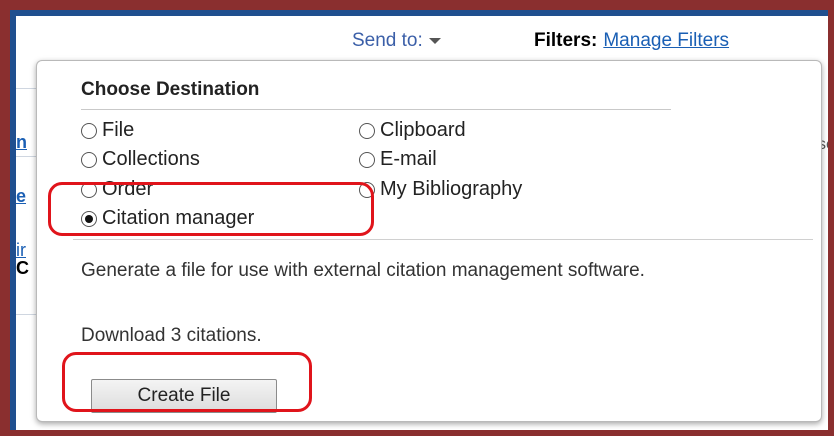 The height and width of the screenshot is (436, 834). Describe the element at coordinates (184, 396) in the screenshot. I see `create-file-button: Create File` at that location.